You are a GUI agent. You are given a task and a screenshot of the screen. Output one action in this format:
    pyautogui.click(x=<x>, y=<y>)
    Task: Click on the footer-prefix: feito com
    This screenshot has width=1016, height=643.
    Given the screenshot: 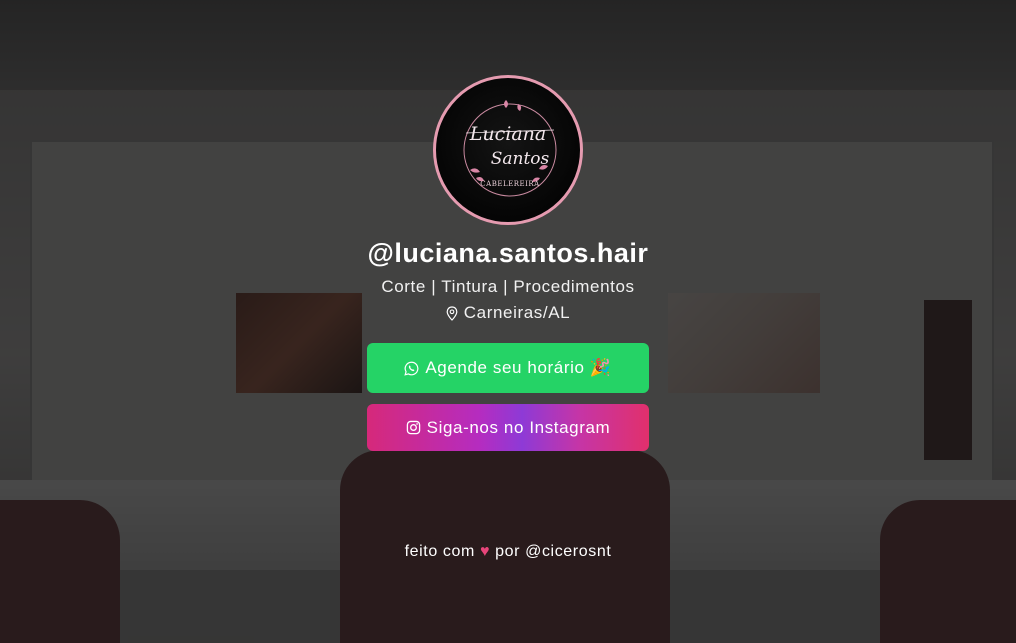 What is the action you would take?
    pyautogui.click(x=439, y=551)
    